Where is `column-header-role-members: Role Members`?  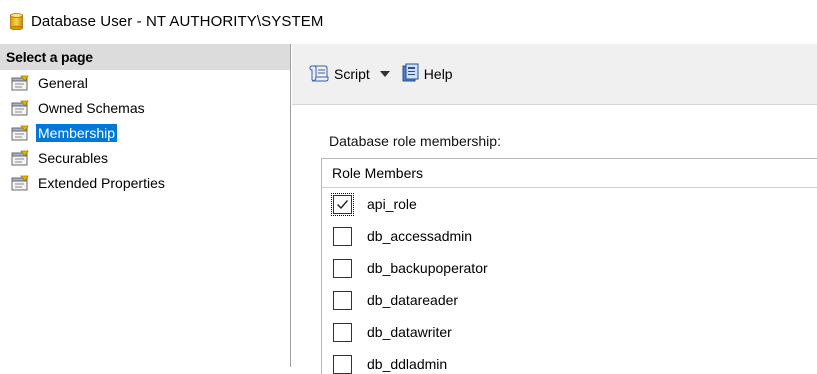 column-header-role-members: Role Members is located at coordinates (569, 173).